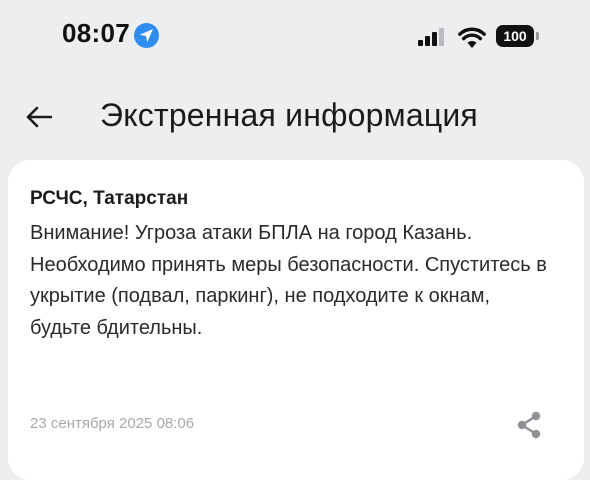  Describe the element at coordinates (109, 198) in the screenshot. I see `alert-sender: РСЧС, Татарстан` at that location.